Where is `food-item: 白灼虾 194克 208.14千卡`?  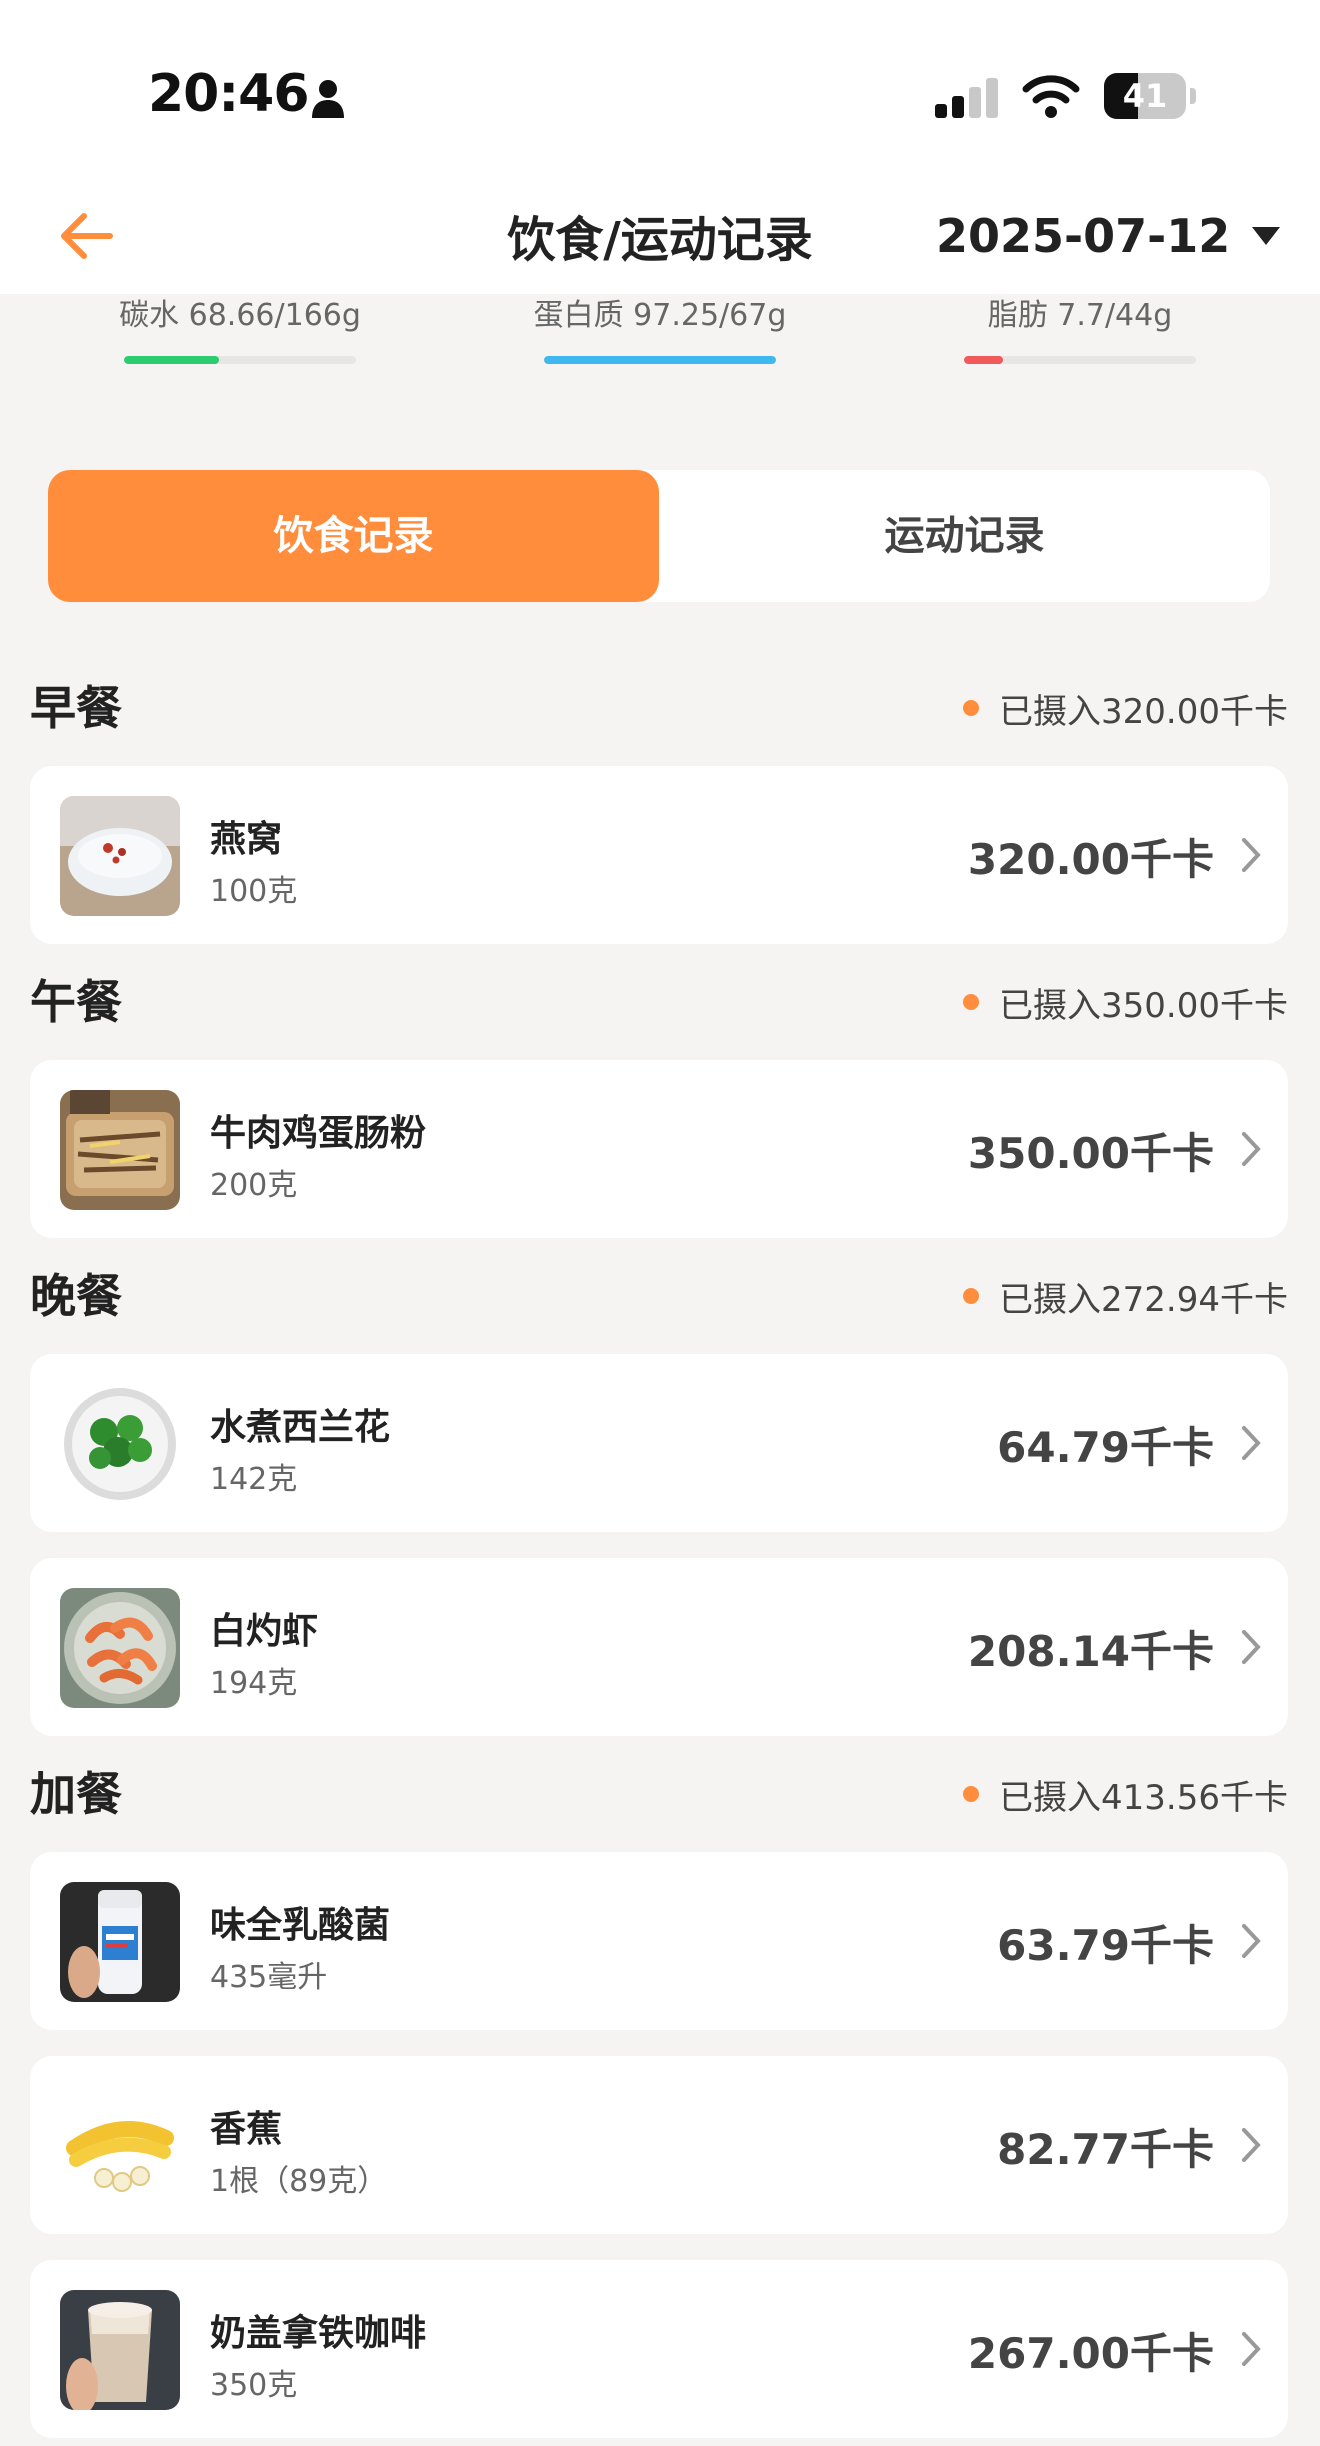 food-item: 白灼虾 194克 208.14千卡 is located at coordinates (659, 1647).